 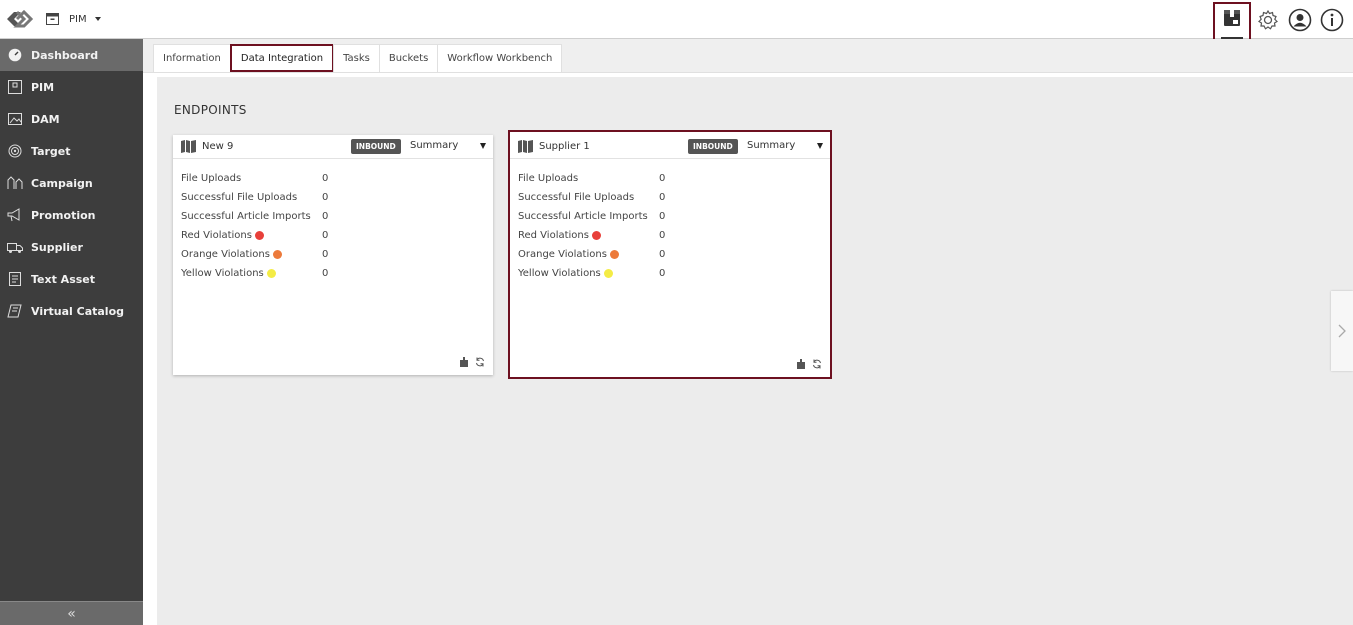 What do you see at coordinates (71, 151) in the screenshot?
I see `sidebar-item-target: Target` at bounding box center [71, 151].